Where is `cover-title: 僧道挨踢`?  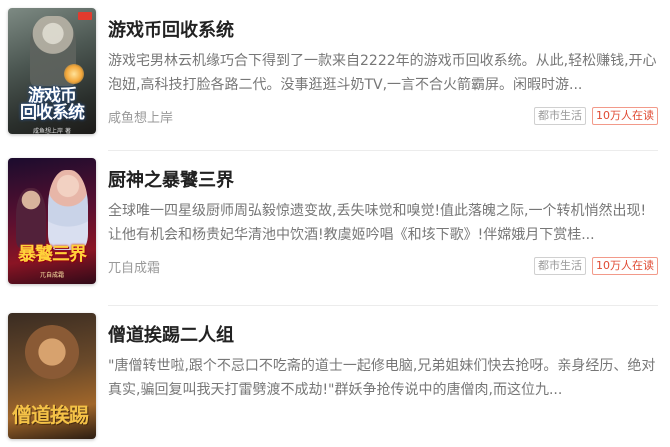
cover-title: 僧道挨踢 is located at coordinates (50, 415).